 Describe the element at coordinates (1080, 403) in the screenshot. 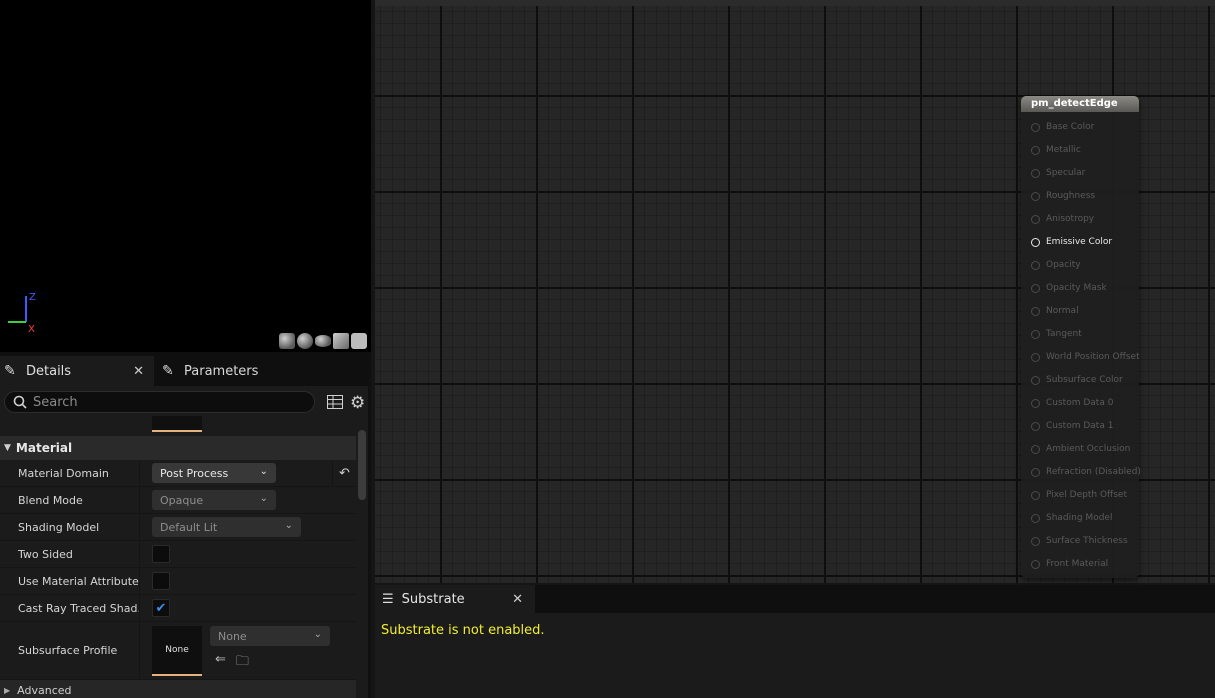

I see `pin-label: Custom Data 0` at that location.